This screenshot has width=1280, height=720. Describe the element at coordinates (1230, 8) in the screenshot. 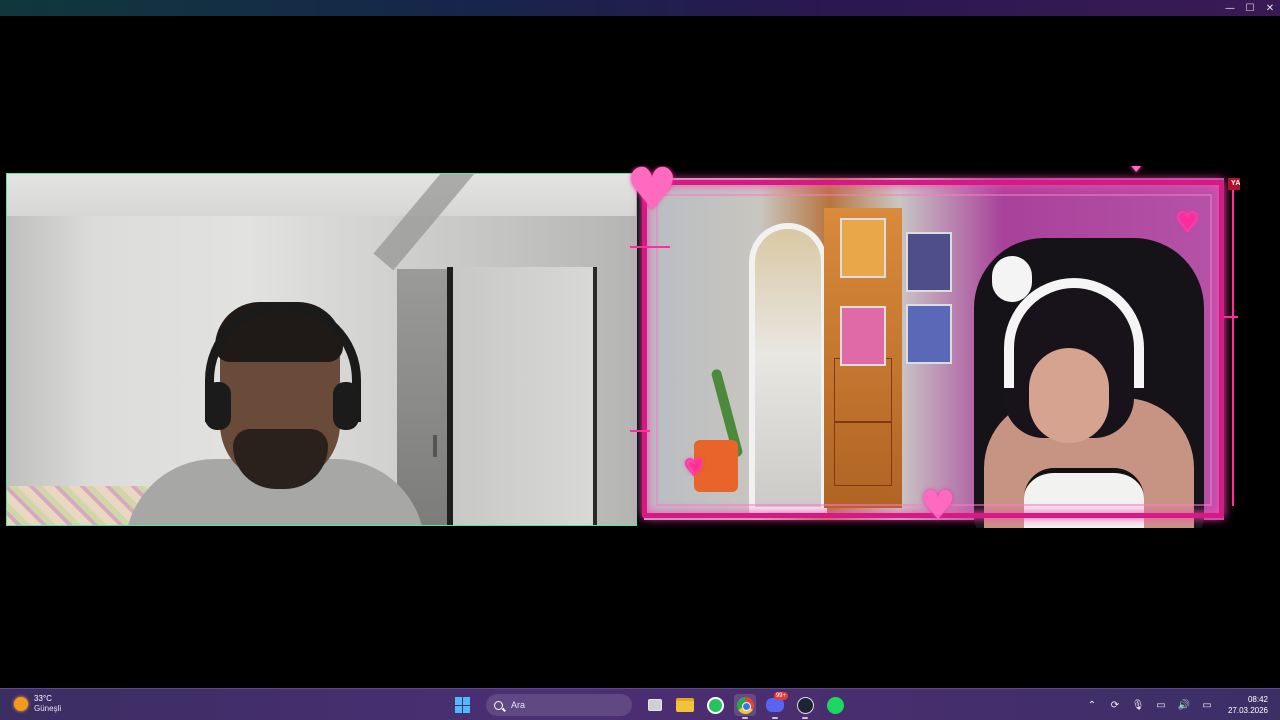

I see `minimize-button: —` at that location.